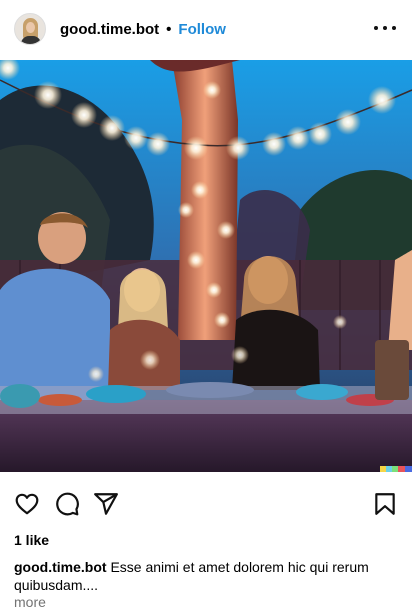  What do you see at coordinates (202, 29) in the screenshot?
I see `follow-button: Follow` at bounding box center [202, 29].